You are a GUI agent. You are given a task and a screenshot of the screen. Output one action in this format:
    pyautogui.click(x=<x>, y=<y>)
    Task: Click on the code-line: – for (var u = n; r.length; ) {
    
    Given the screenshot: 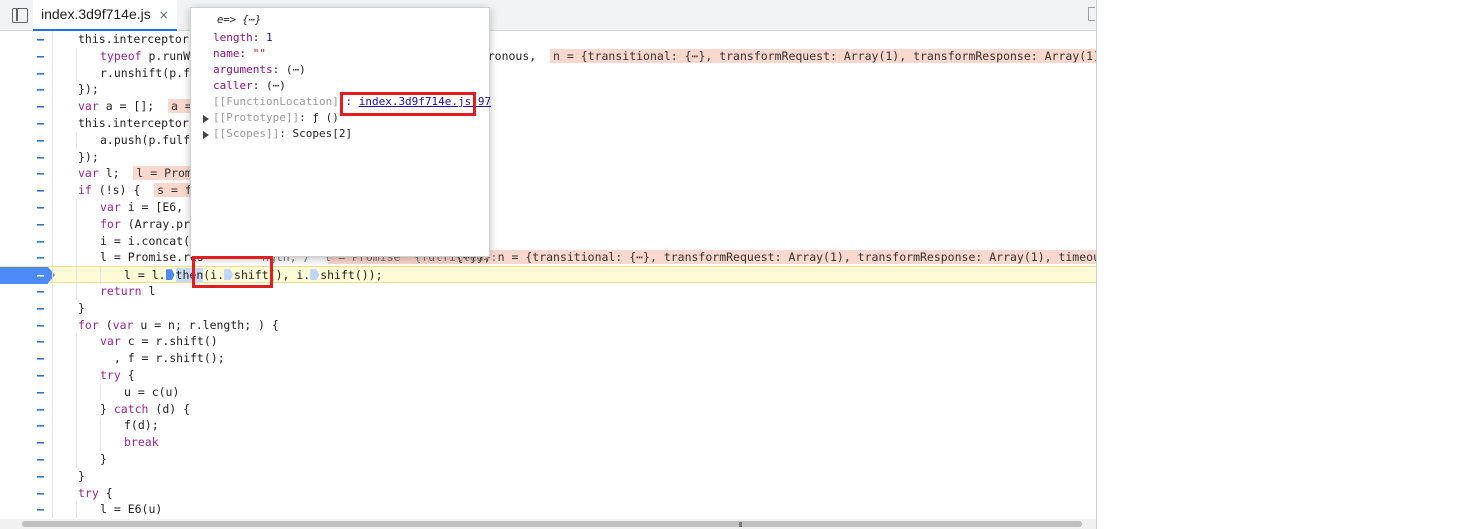 What is the action you would take?
    pyautogui.click(x=548, y=325)
    